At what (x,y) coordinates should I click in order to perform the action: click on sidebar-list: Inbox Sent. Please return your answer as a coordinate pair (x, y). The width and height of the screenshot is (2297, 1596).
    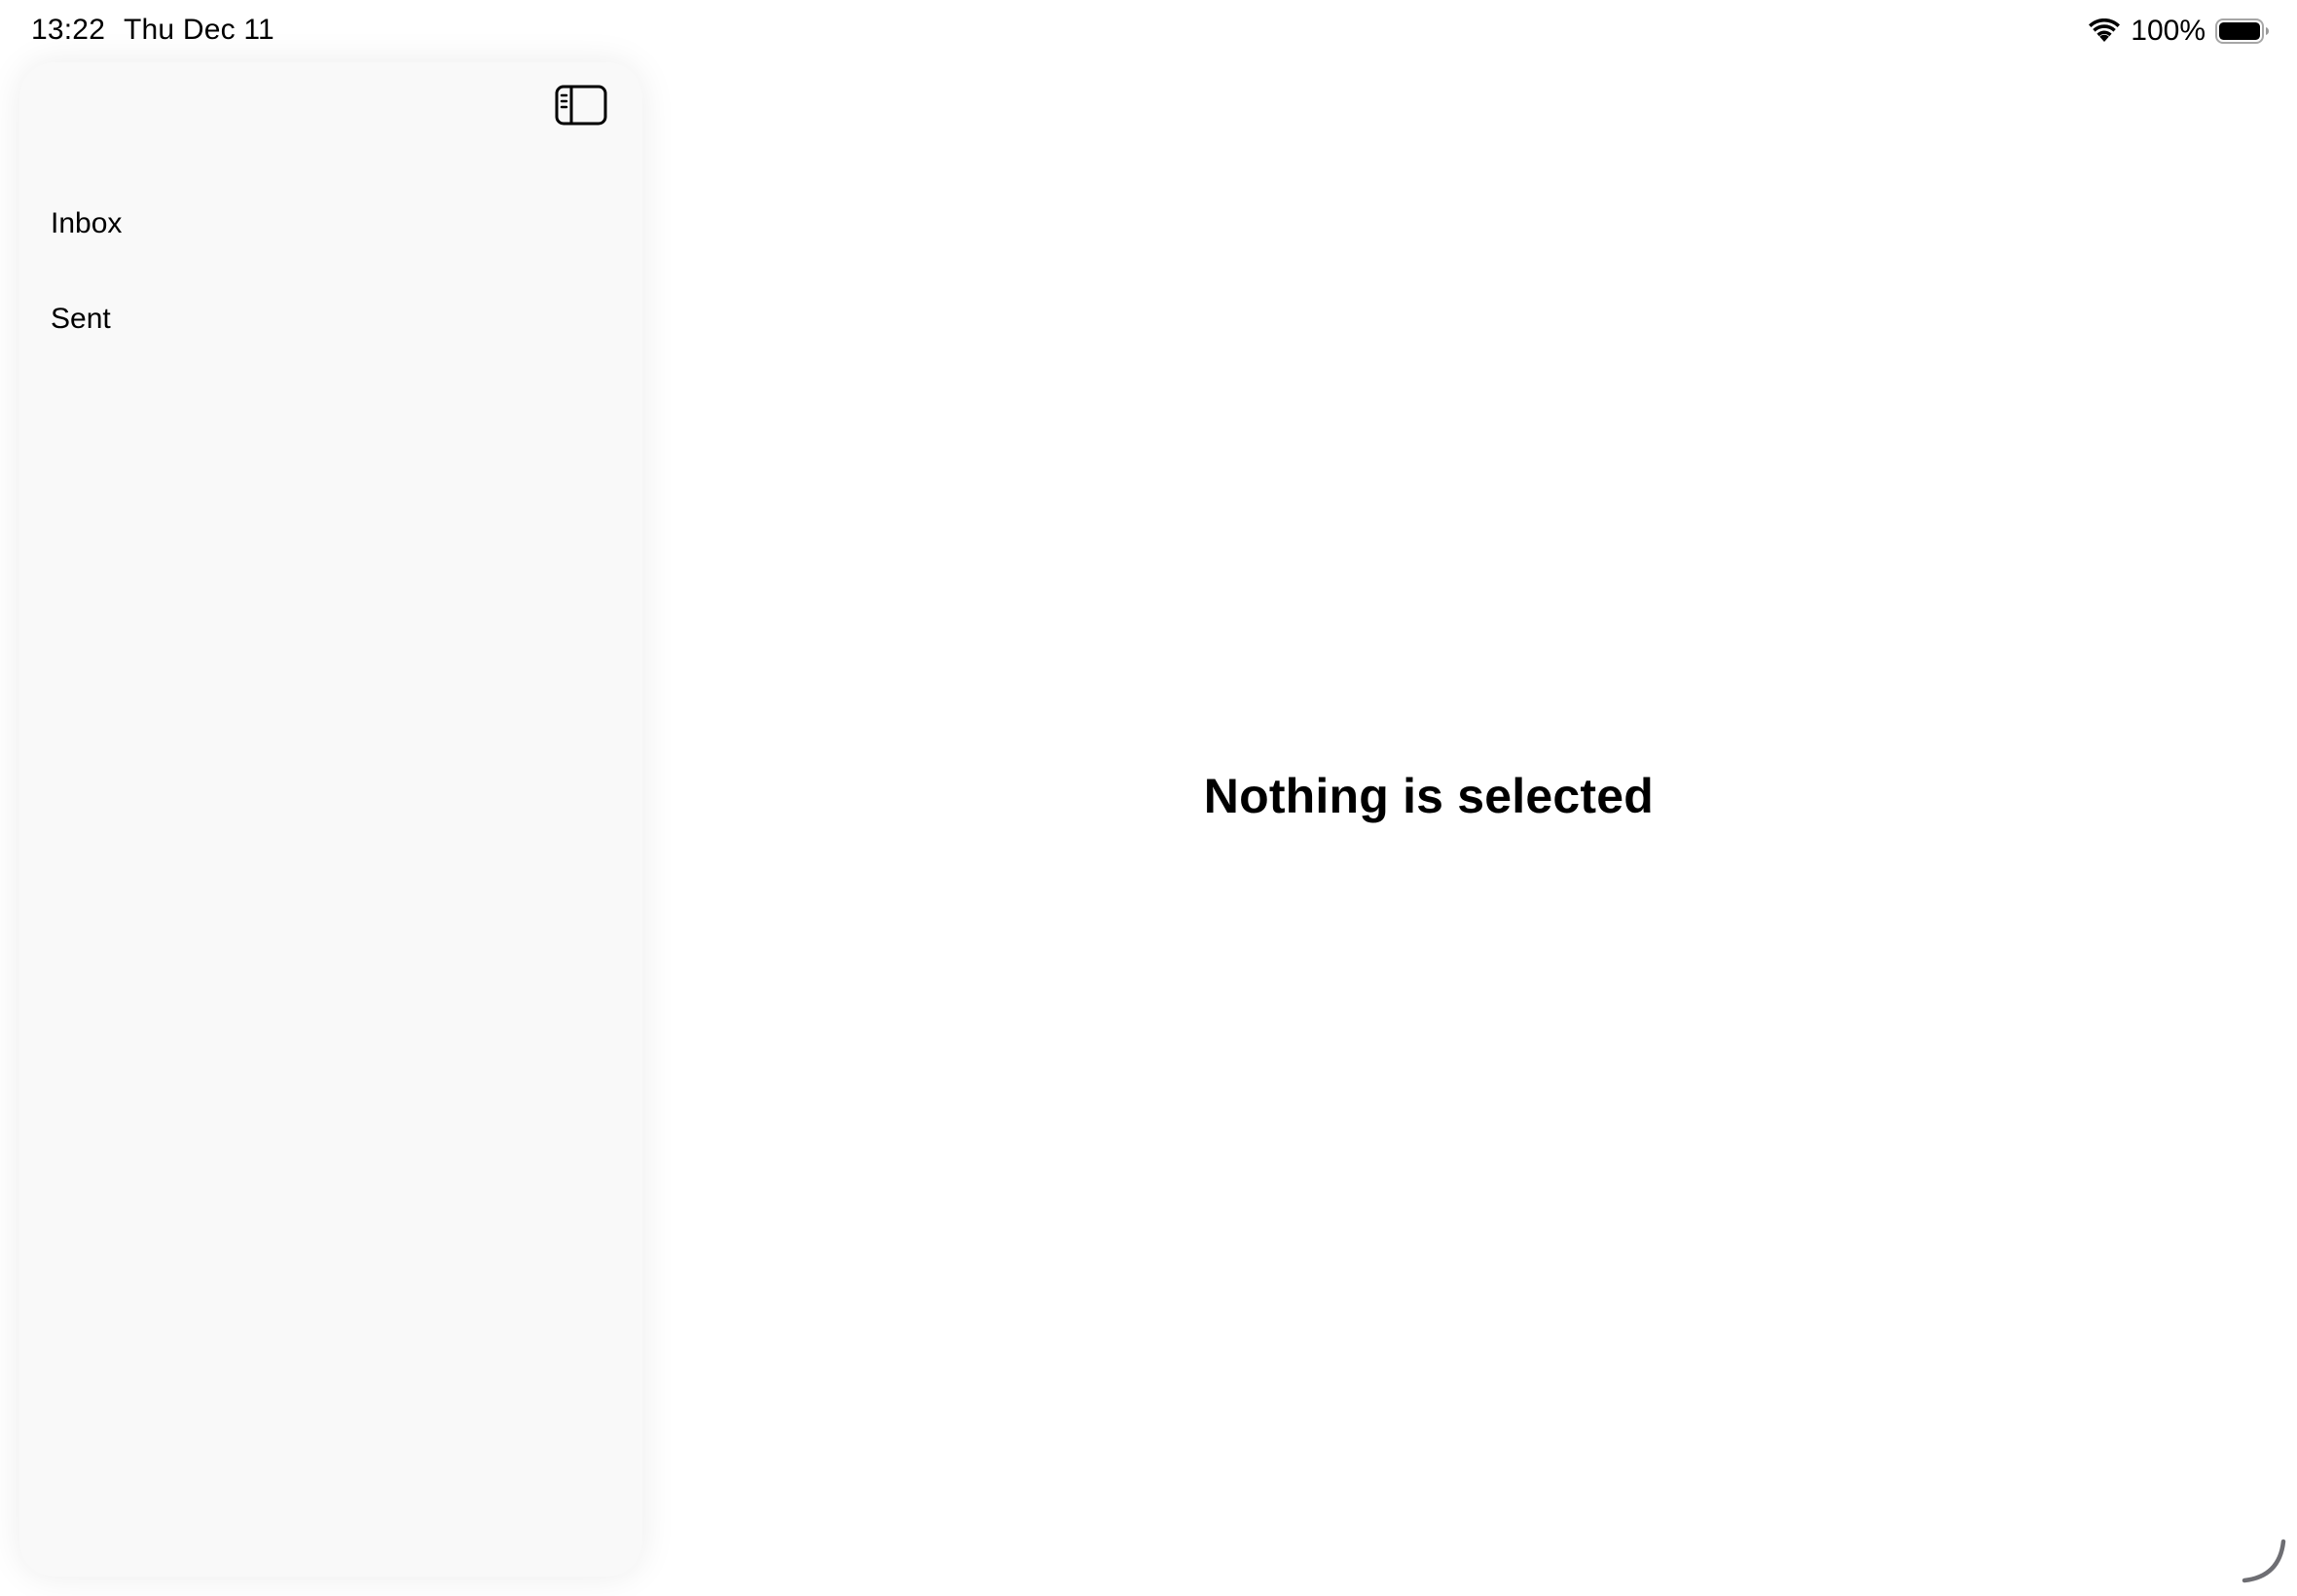
    Looking at the image, I should click on (330, 270).